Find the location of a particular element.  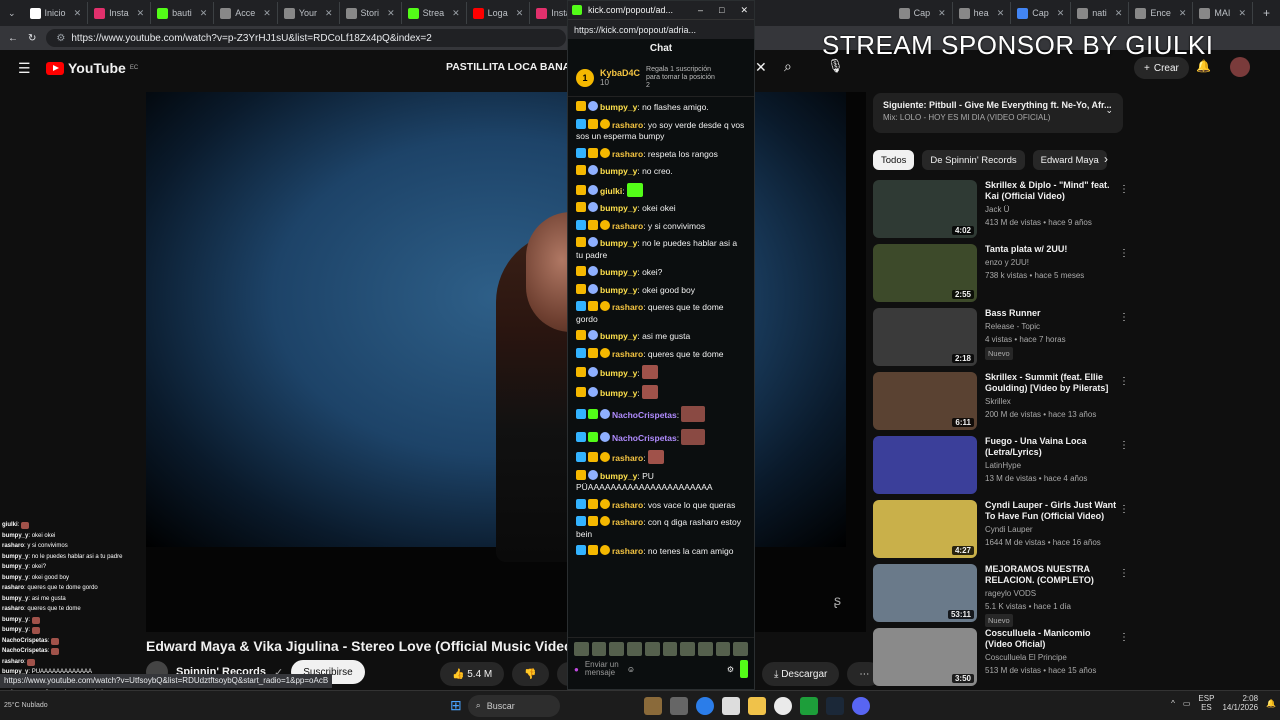

filter-chip: Todos is located at coordinates (894, 160).